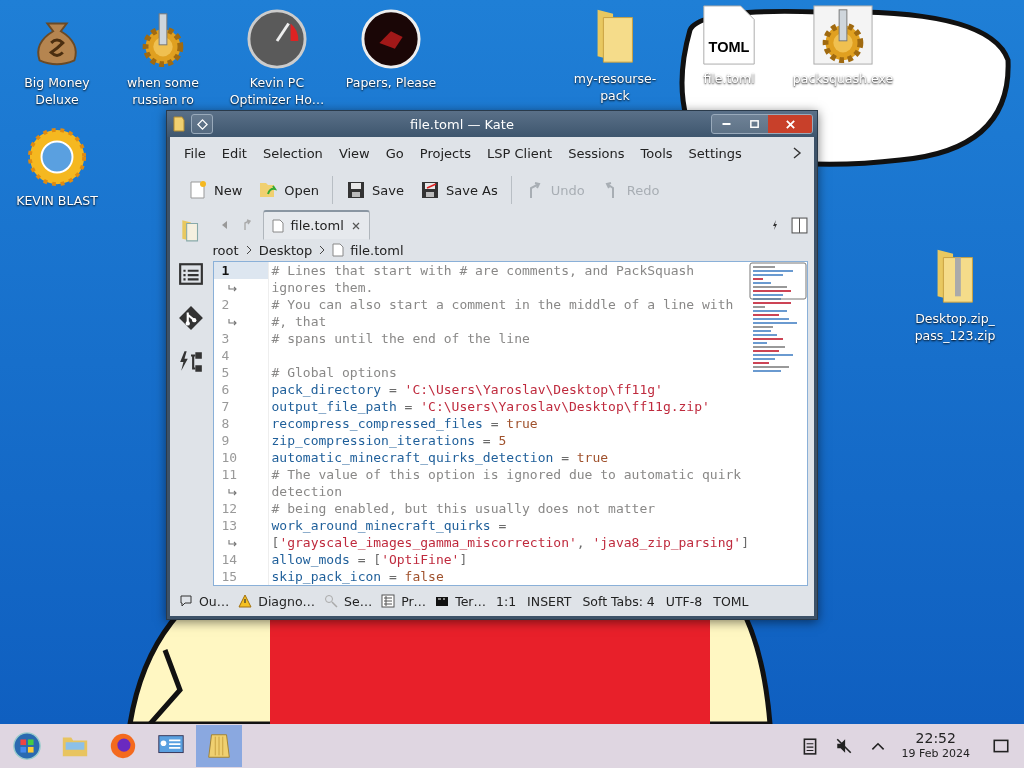  What do you see at coordinates (618, 601) in the screenshot?
I see `status-item: Soft Tabs: 4` at bounding box center [618, 601].